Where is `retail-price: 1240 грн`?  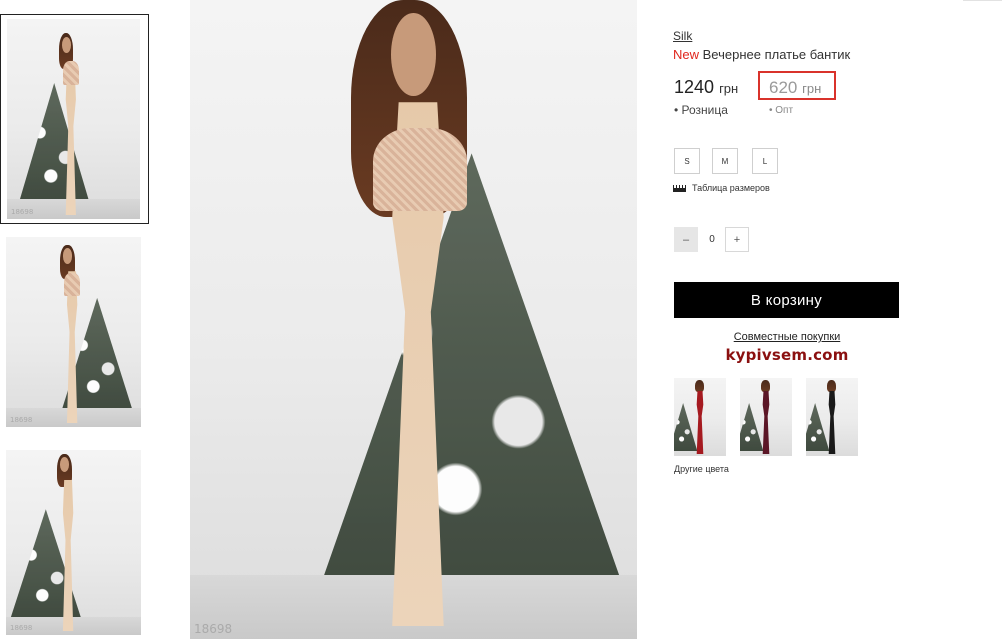 retail-price: 1240 грн is located at coordinates (706, 87).